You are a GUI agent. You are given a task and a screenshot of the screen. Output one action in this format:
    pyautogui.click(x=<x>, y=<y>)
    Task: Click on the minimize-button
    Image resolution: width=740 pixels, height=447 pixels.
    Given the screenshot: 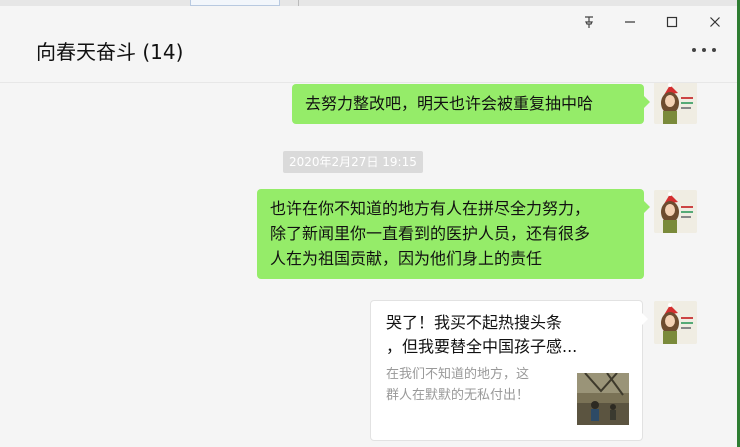 What is the action you would take?
    pyautogui.click(x=630, y=22)
    